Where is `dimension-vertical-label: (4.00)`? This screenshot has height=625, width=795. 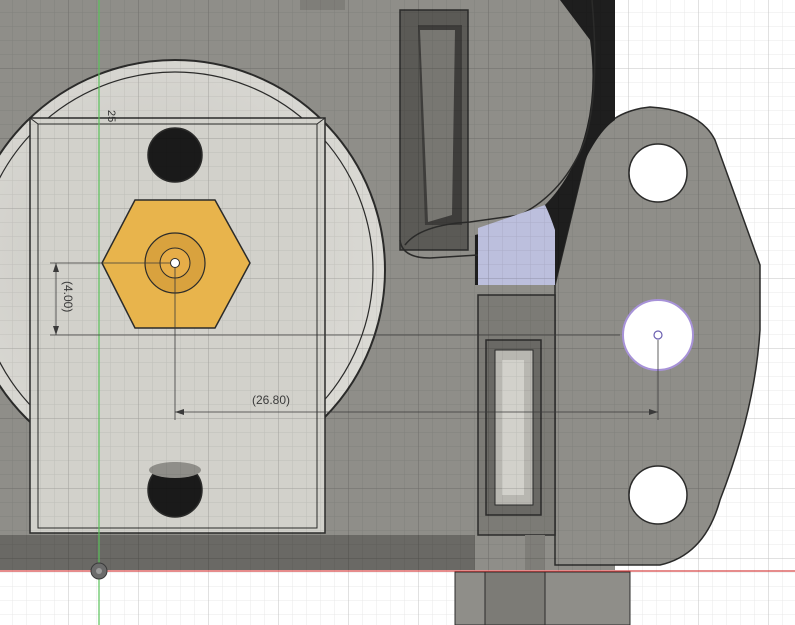
dimension-vertical-label: (4.00) is located at coordinates (68, 296).